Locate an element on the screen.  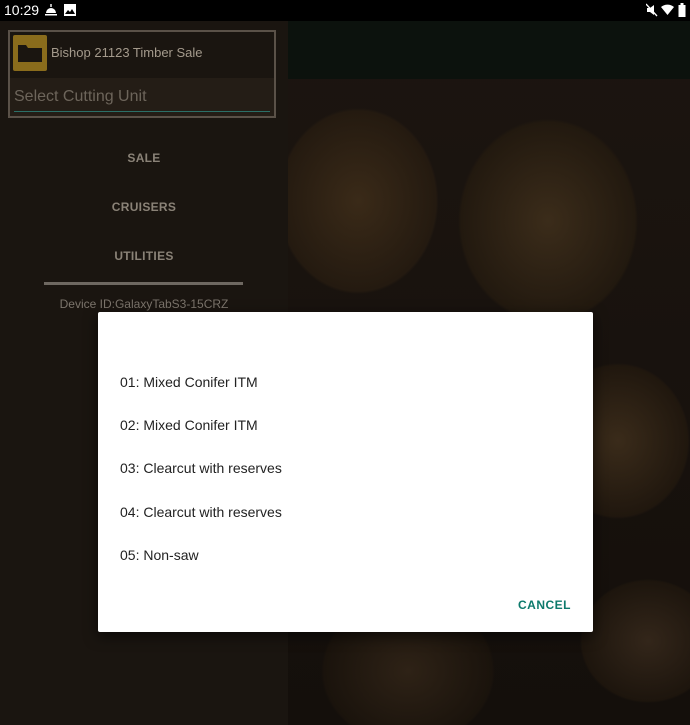
folder-icon is located at coordinates (30, 53).